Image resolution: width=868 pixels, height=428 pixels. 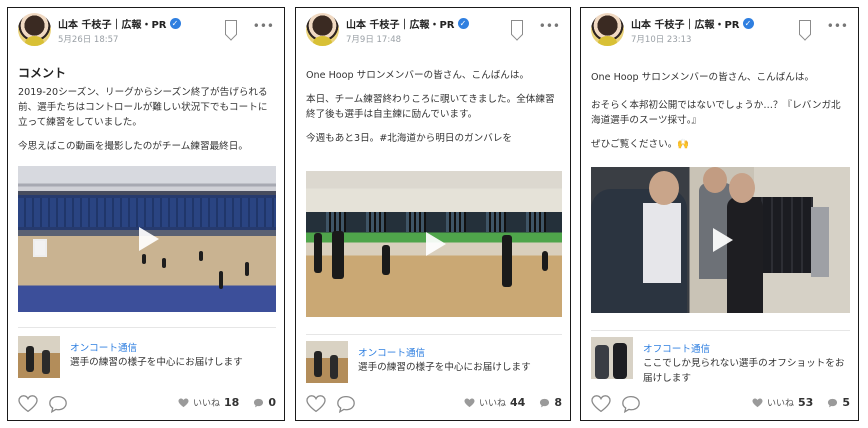 What do you see at coordinates (517, 402) in the screenshot?
I see `like-count: 44` at bounding box center [517, 402].